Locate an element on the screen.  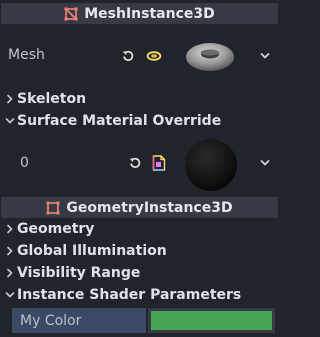
category-label: Surface Material Override is located at coordinates (119, 120).